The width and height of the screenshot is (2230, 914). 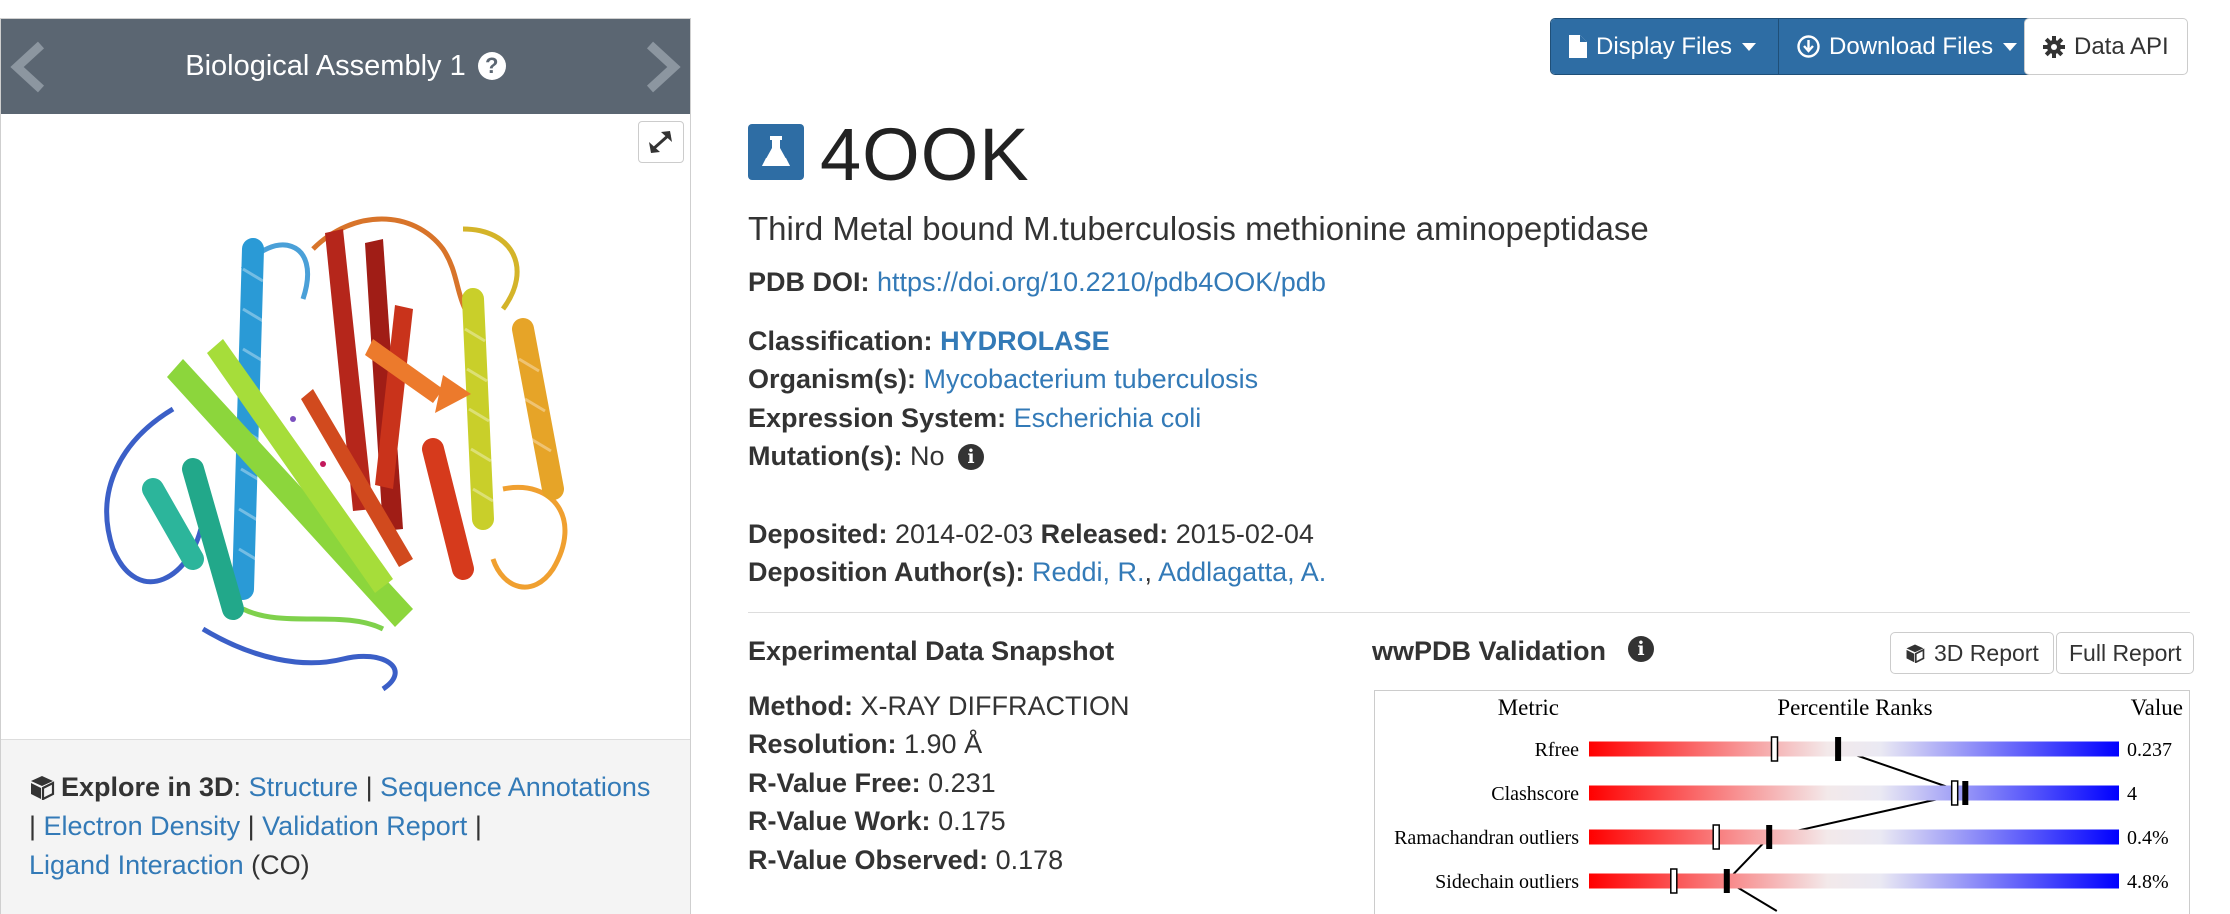 I want to click on display-files-label: Display Files, so click(x=1664, y=46).